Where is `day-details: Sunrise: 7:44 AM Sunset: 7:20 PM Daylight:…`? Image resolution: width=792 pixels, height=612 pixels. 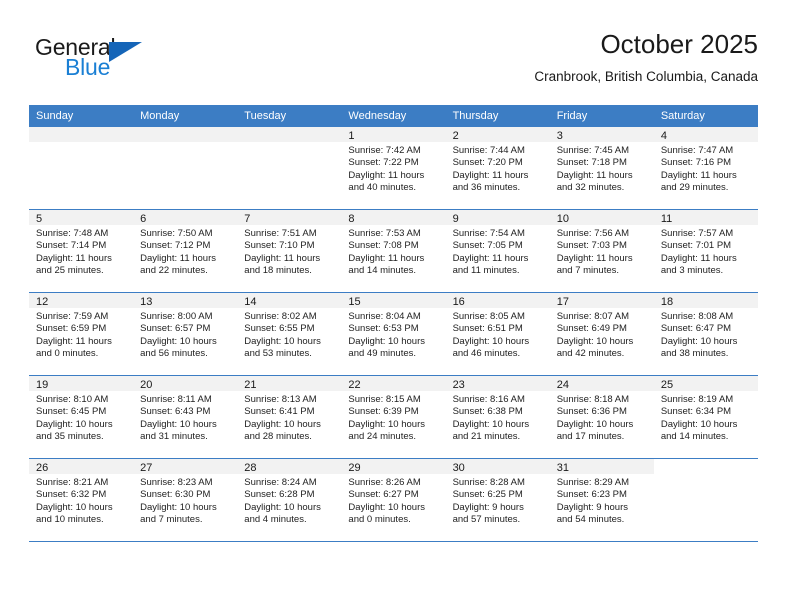
day-details: Sunrise: 7:44 AM Sunset: 7:20 PM Daylight:… is located at coordinates (498, 168).